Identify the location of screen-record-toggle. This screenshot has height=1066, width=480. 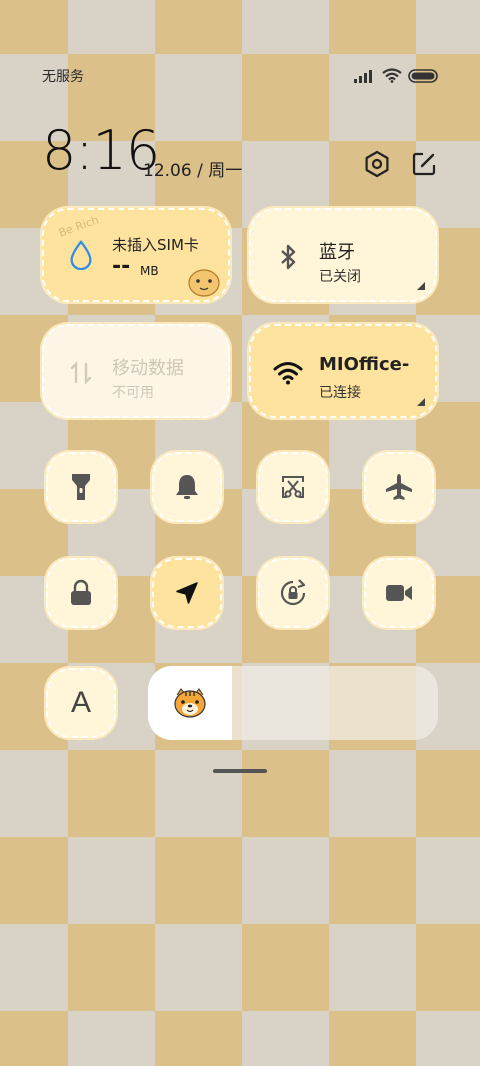
(399, 593).